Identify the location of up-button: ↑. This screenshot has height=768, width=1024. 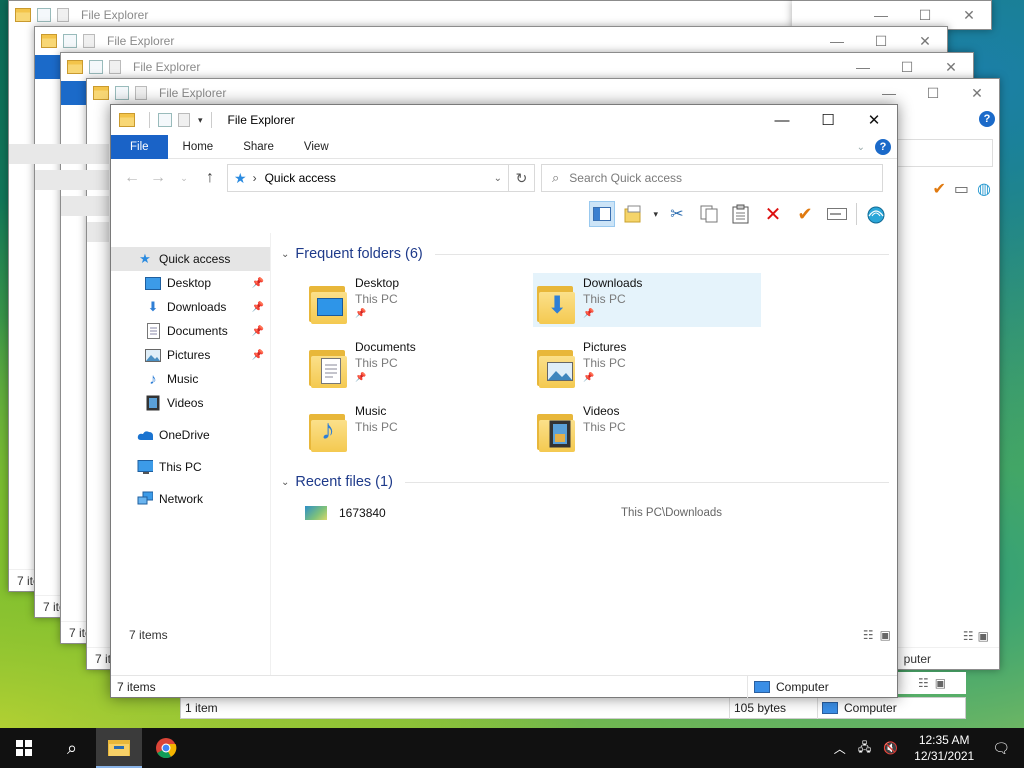
(210, 178).